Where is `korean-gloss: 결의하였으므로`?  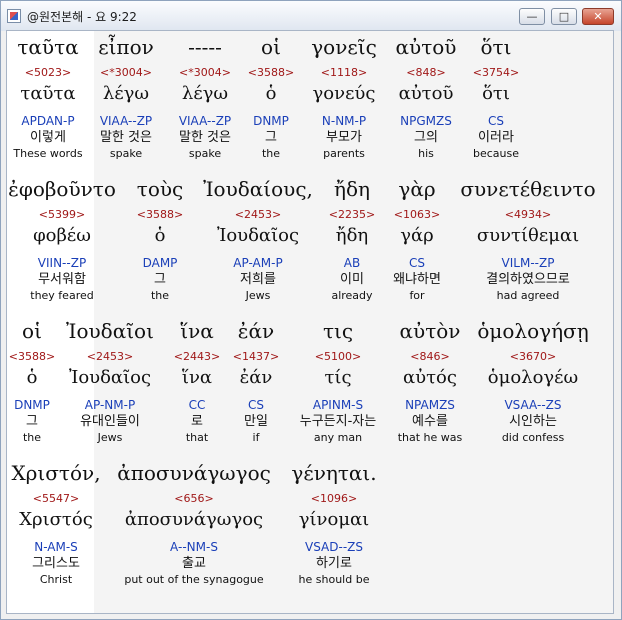 korean-gloss: 결의하였으므로 is located at coordinates (528, 279).